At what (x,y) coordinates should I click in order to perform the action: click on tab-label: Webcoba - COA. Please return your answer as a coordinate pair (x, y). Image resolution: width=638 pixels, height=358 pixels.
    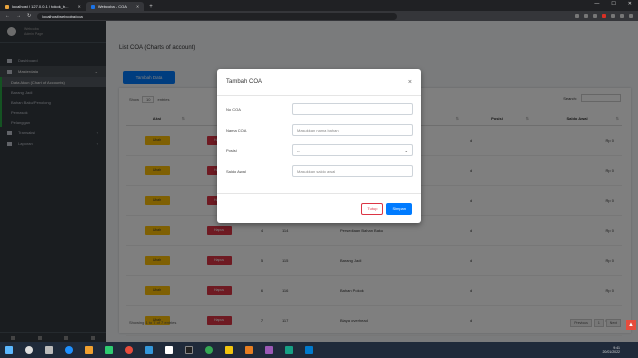
    Looking at the image, I should click on (112, 6).